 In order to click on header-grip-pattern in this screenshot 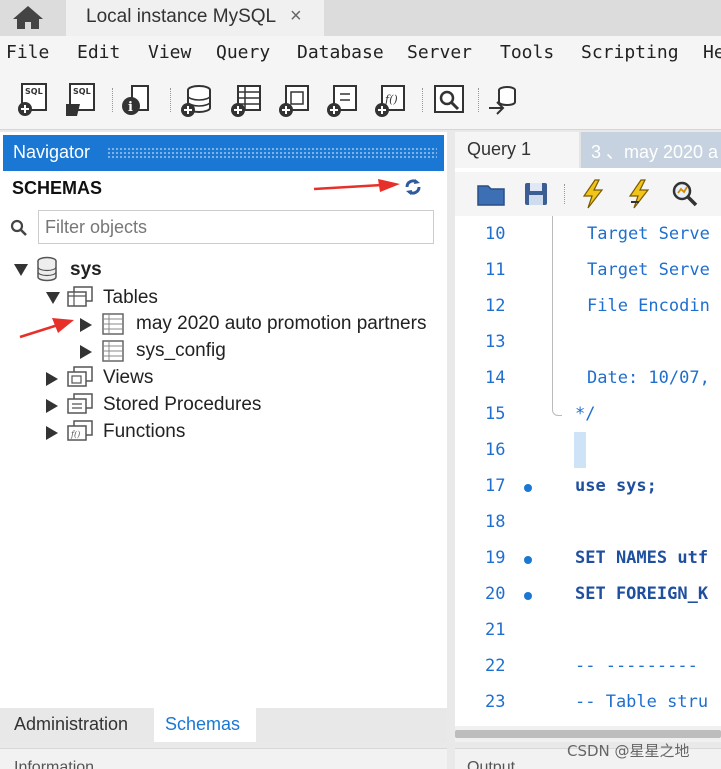, I will do `click(272, 153)`.